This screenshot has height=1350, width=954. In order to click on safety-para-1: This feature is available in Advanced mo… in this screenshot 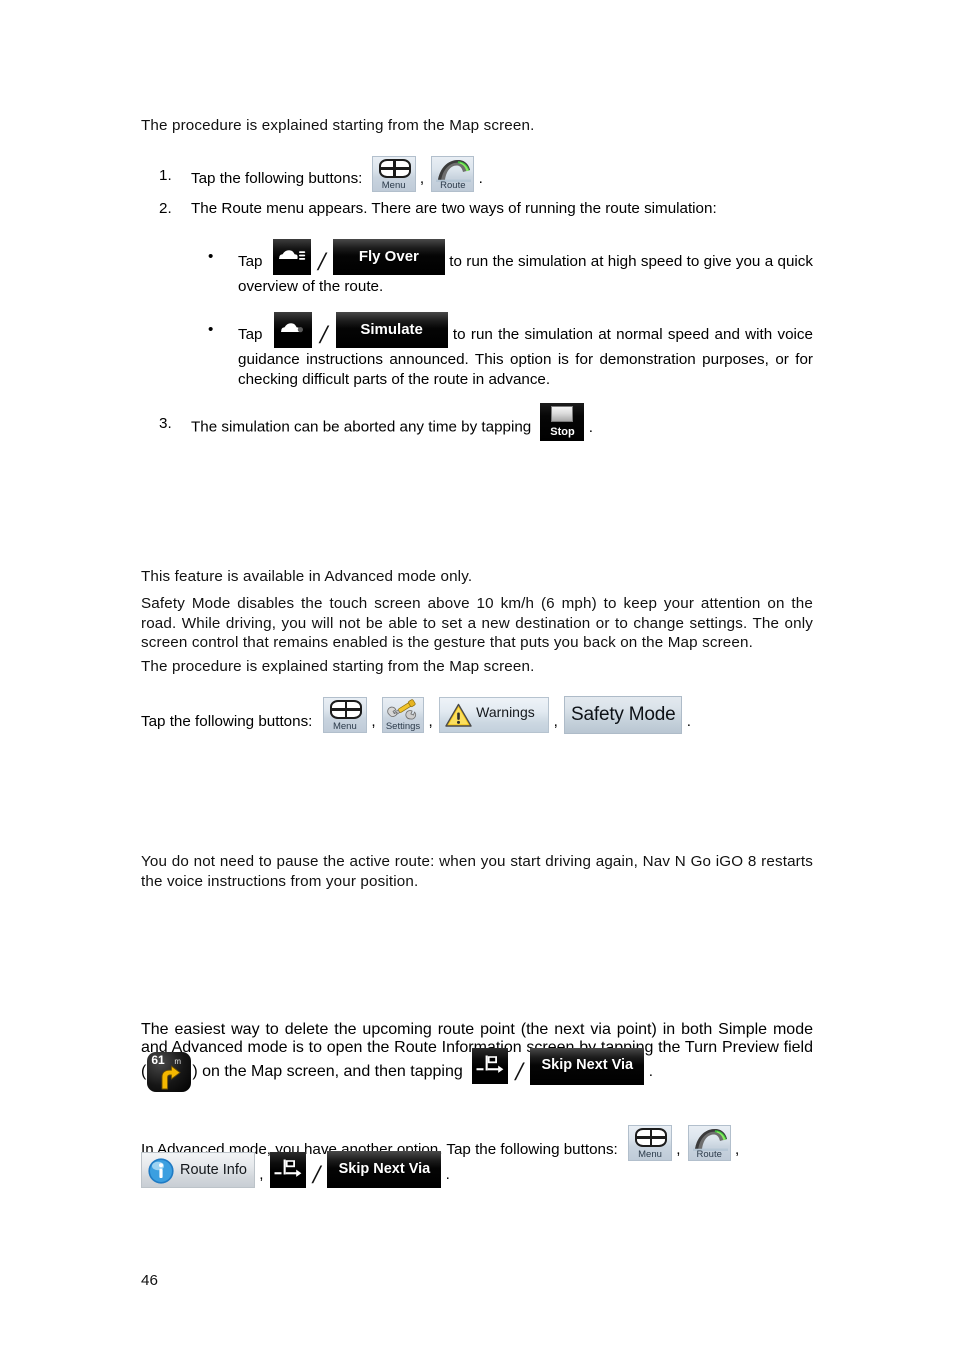, I will do `click(307, 576)`.